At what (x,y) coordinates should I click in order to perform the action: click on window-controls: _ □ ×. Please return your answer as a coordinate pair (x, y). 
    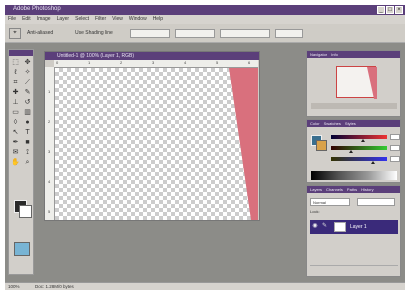
    Looking at the image, I should click on (390, 10).